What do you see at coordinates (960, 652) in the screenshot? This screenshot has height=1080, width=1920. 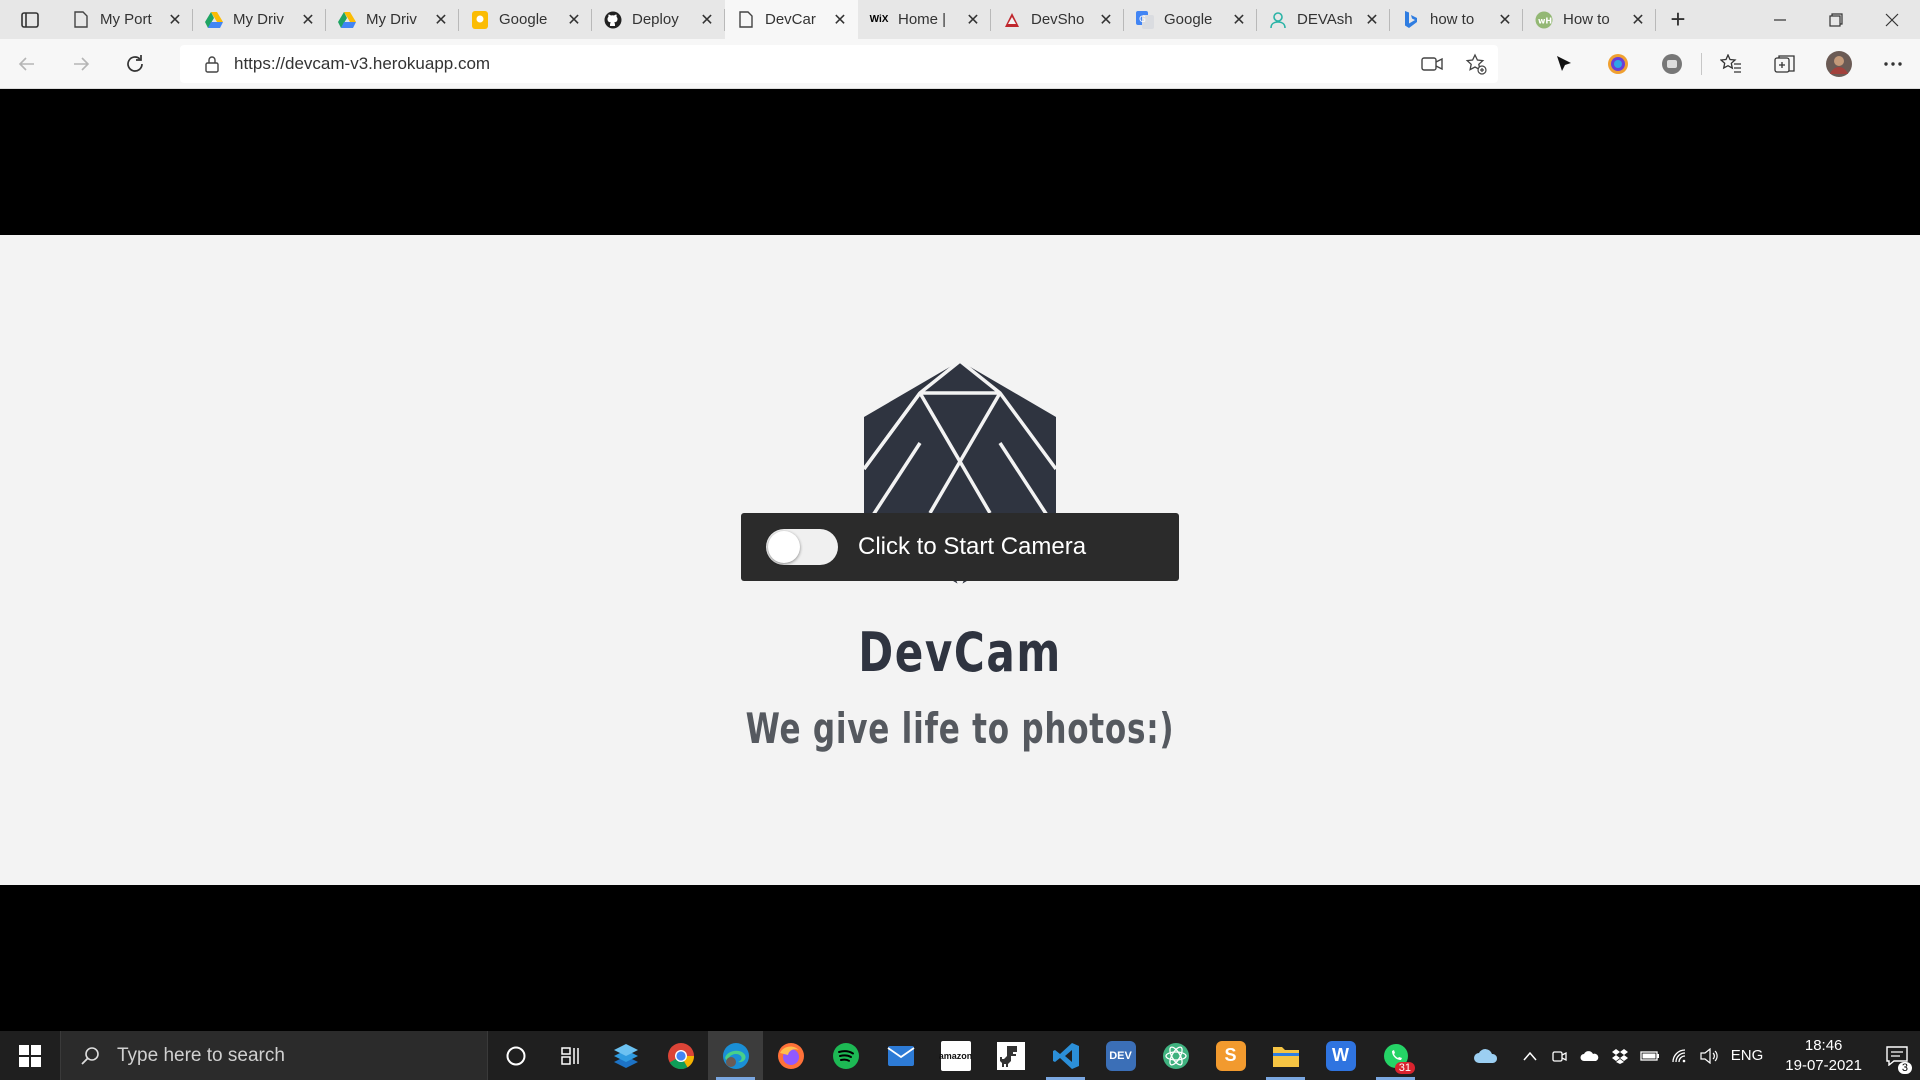 I see `brand-title: DevCam` at bounding box center [960, 652].